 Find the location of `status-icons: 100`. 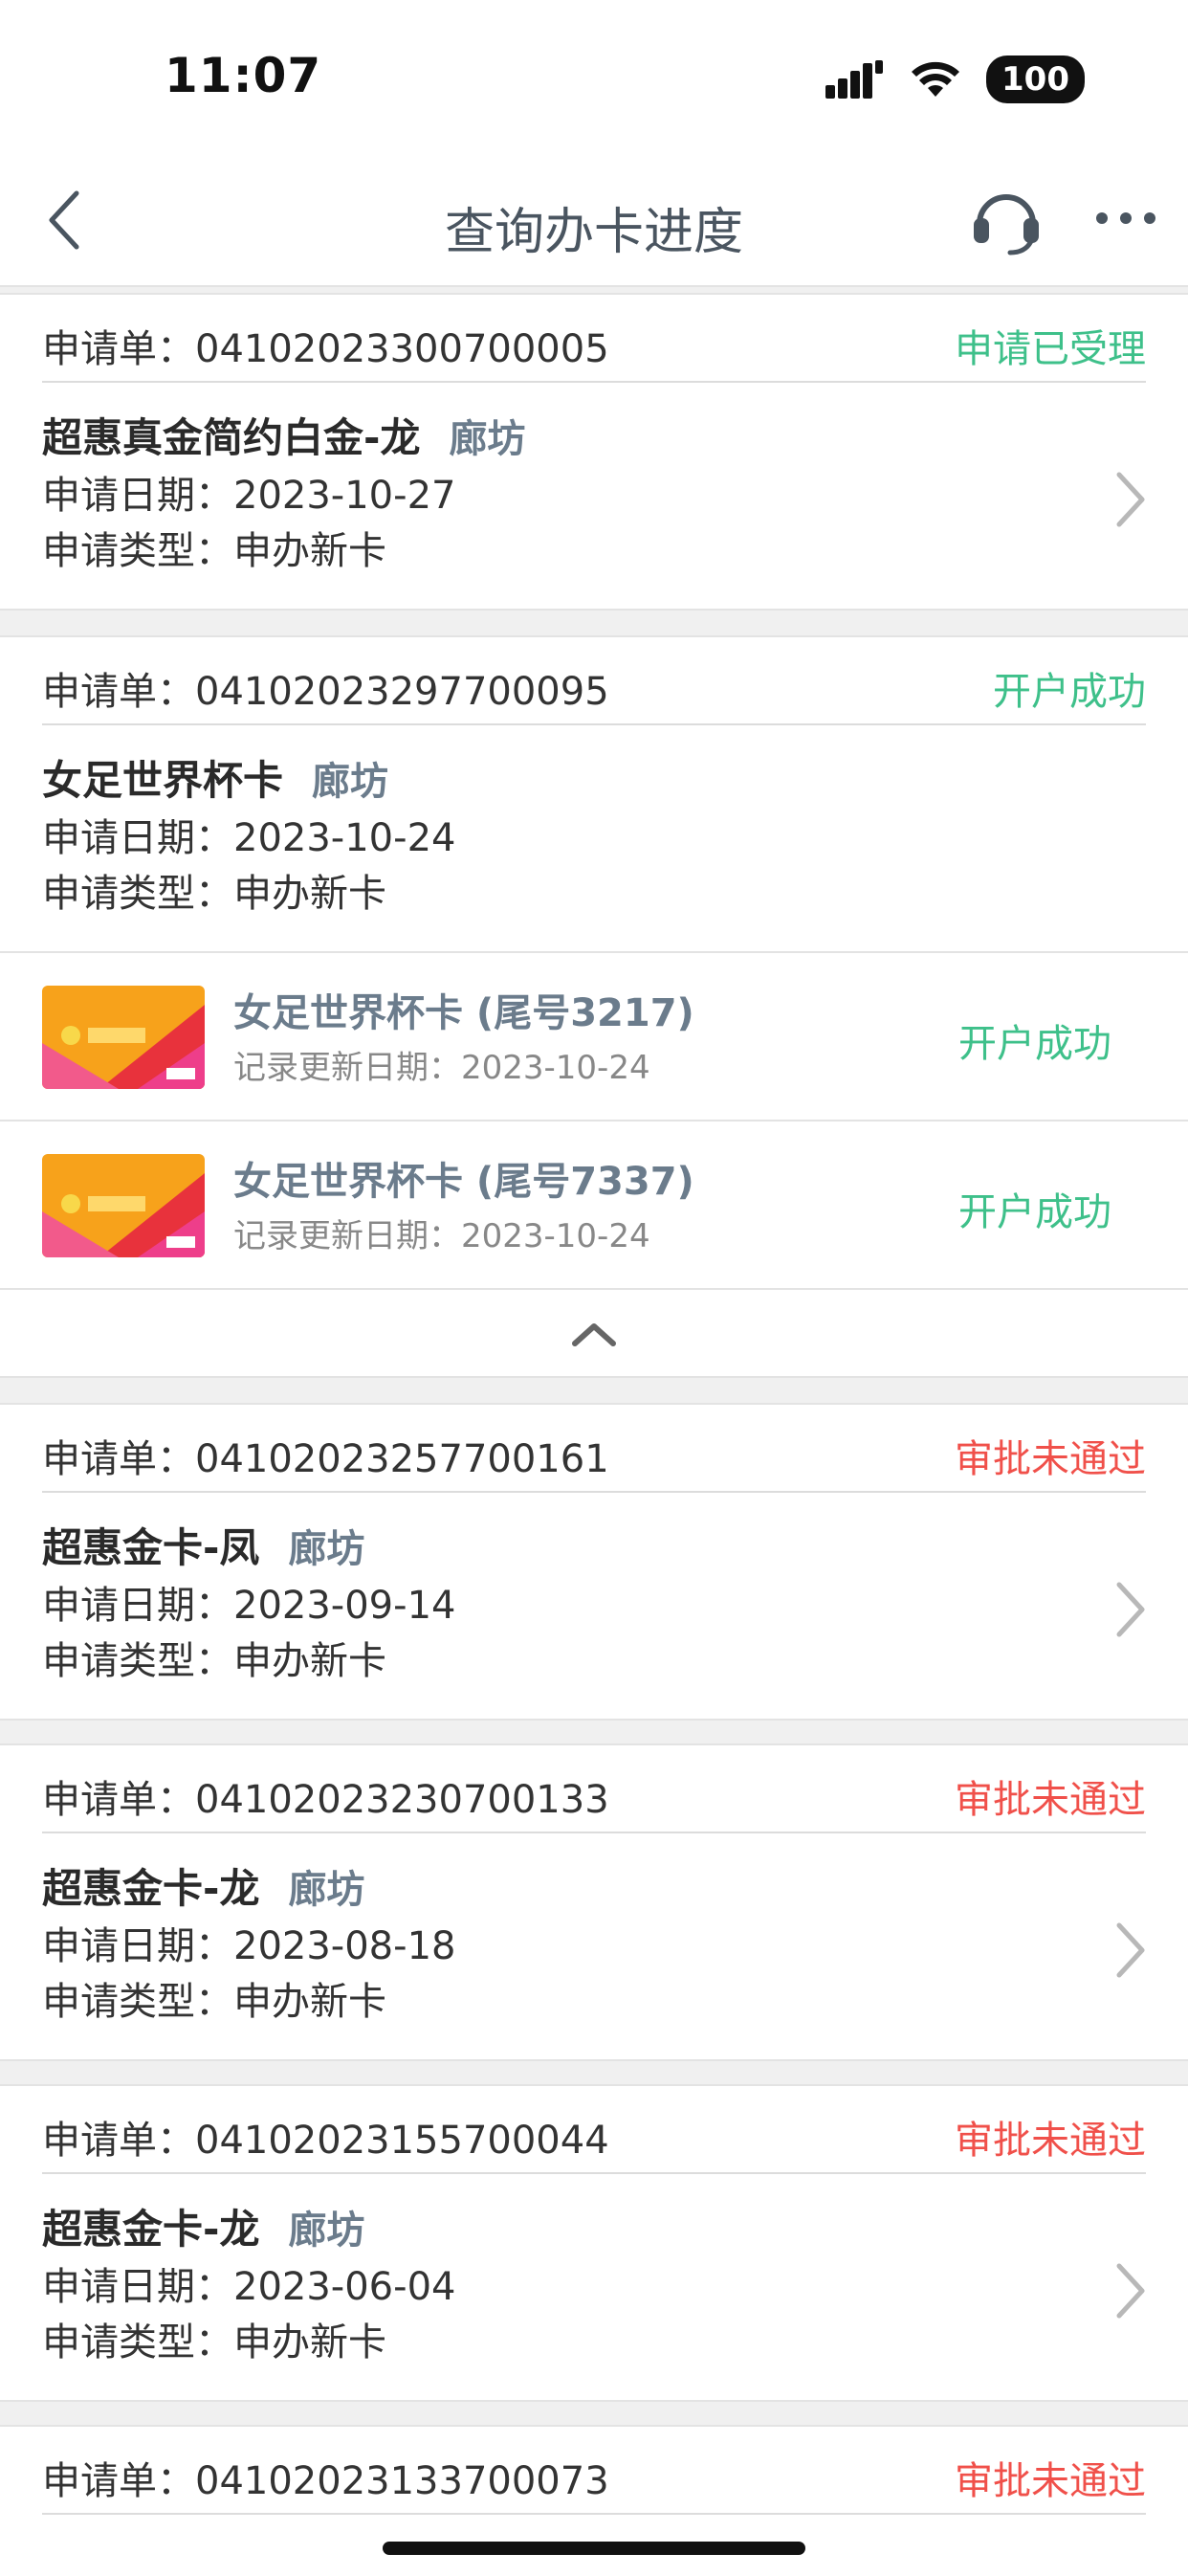

status-icons: 100 is located at coordinates (955, 79).